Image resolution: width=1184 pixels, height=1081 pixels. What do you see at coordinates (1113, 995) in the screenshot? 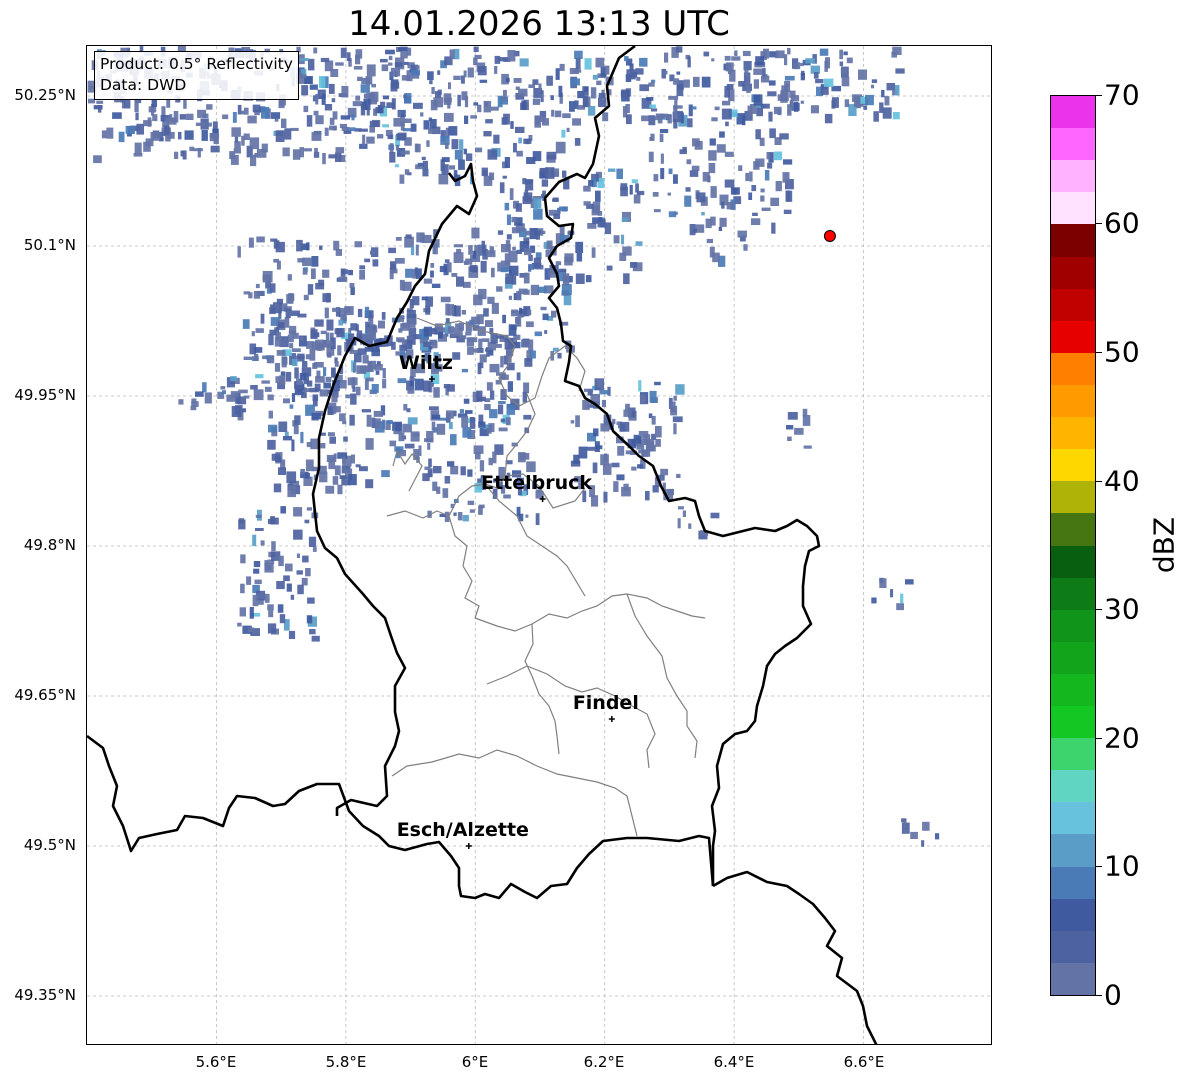
I see `colorbar-tick-label: 0` at bounding box center [1113, 995].